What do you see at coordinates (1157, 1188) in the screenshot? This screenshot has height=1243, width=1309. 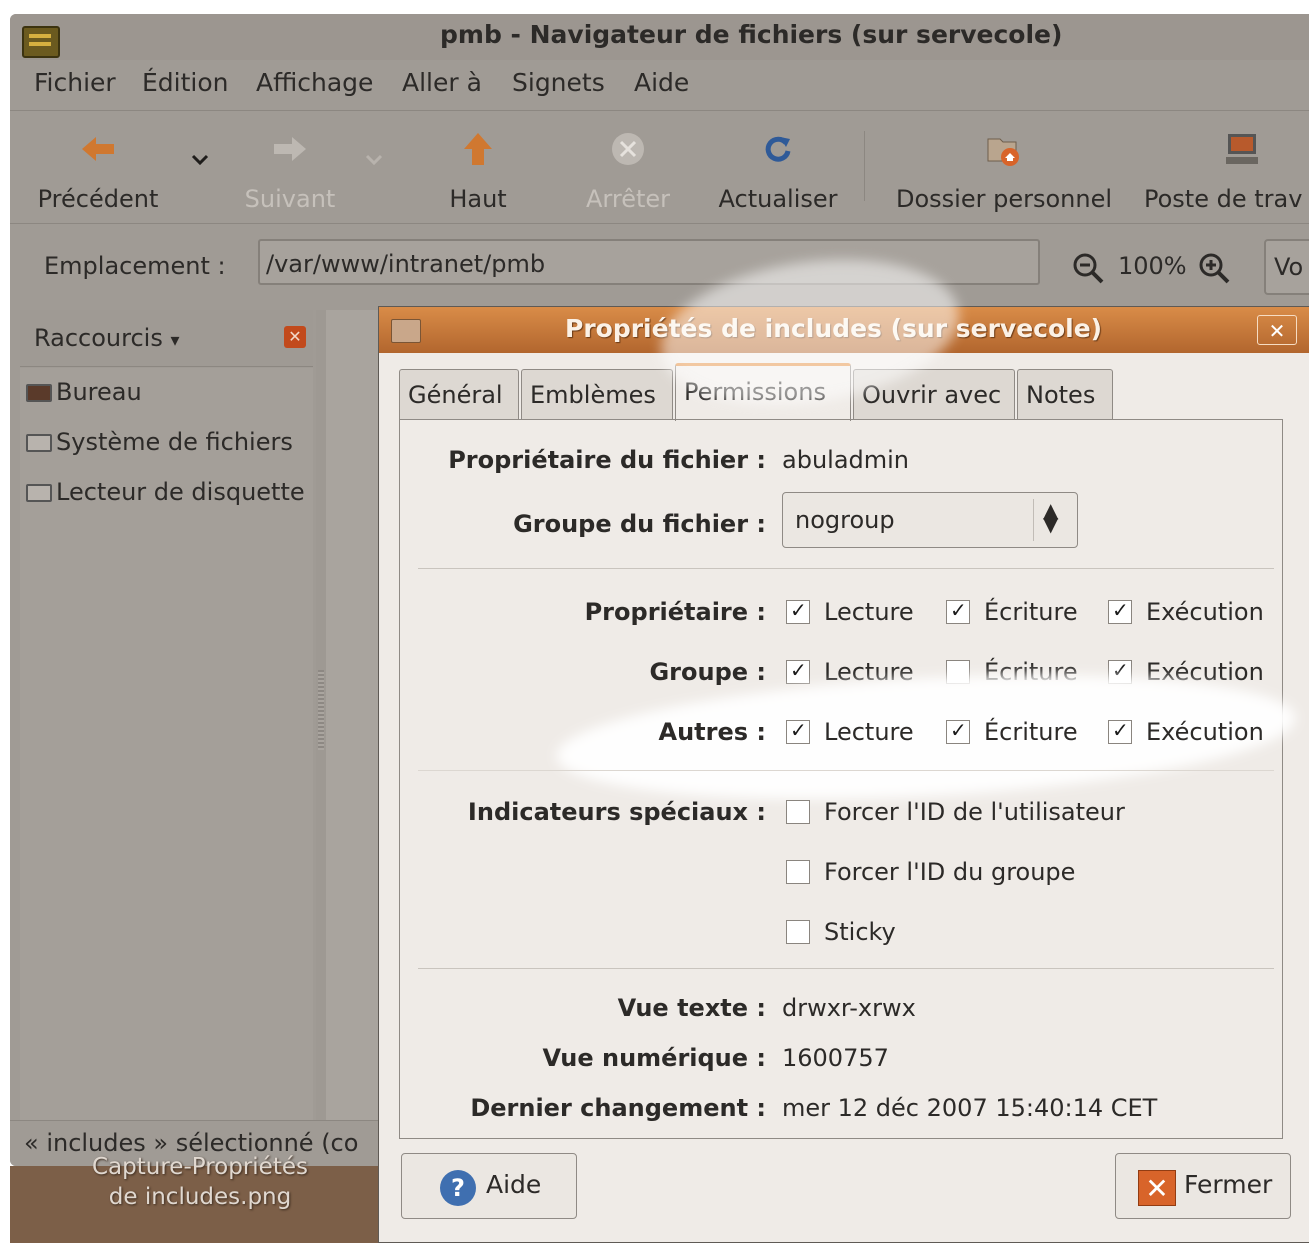 I see `close-icon: ✕` at bounding box center [1157, 1188].